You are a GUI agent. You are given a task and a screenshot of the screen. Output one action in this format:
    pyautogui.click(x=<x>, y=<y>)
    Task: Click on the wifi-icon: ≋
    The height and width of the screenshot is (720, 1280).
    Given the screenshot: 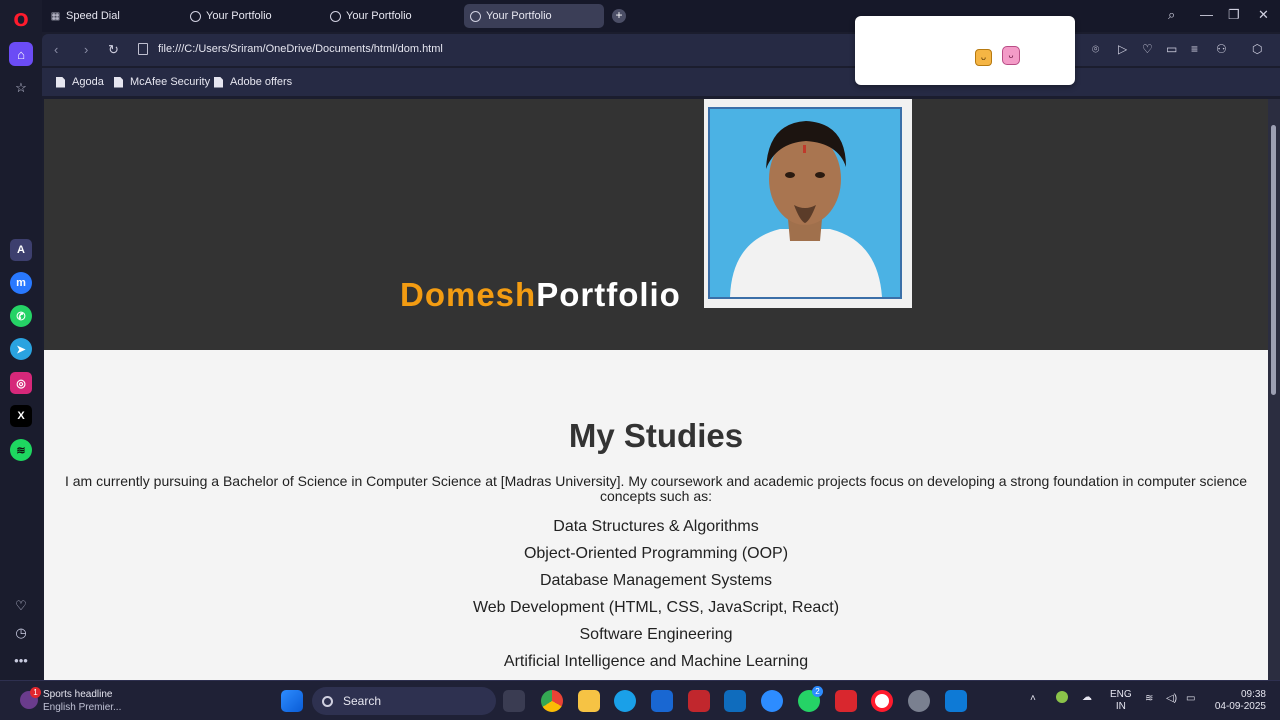 What is the action you would take?
    pyautogui.click(x=1149, y=699)
    